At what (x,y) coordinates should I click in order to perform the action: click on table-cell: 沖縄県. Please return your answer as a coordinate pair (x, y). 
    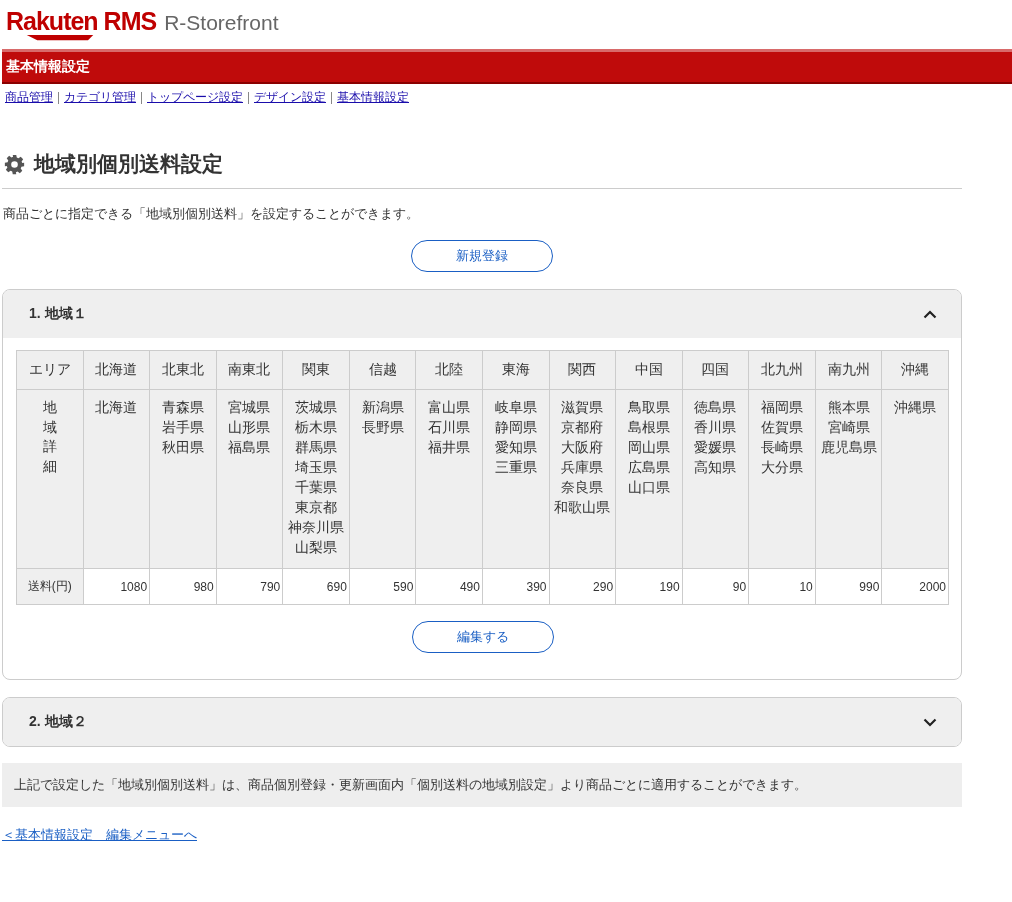
    Looking at the image, I should click on (915, 479).